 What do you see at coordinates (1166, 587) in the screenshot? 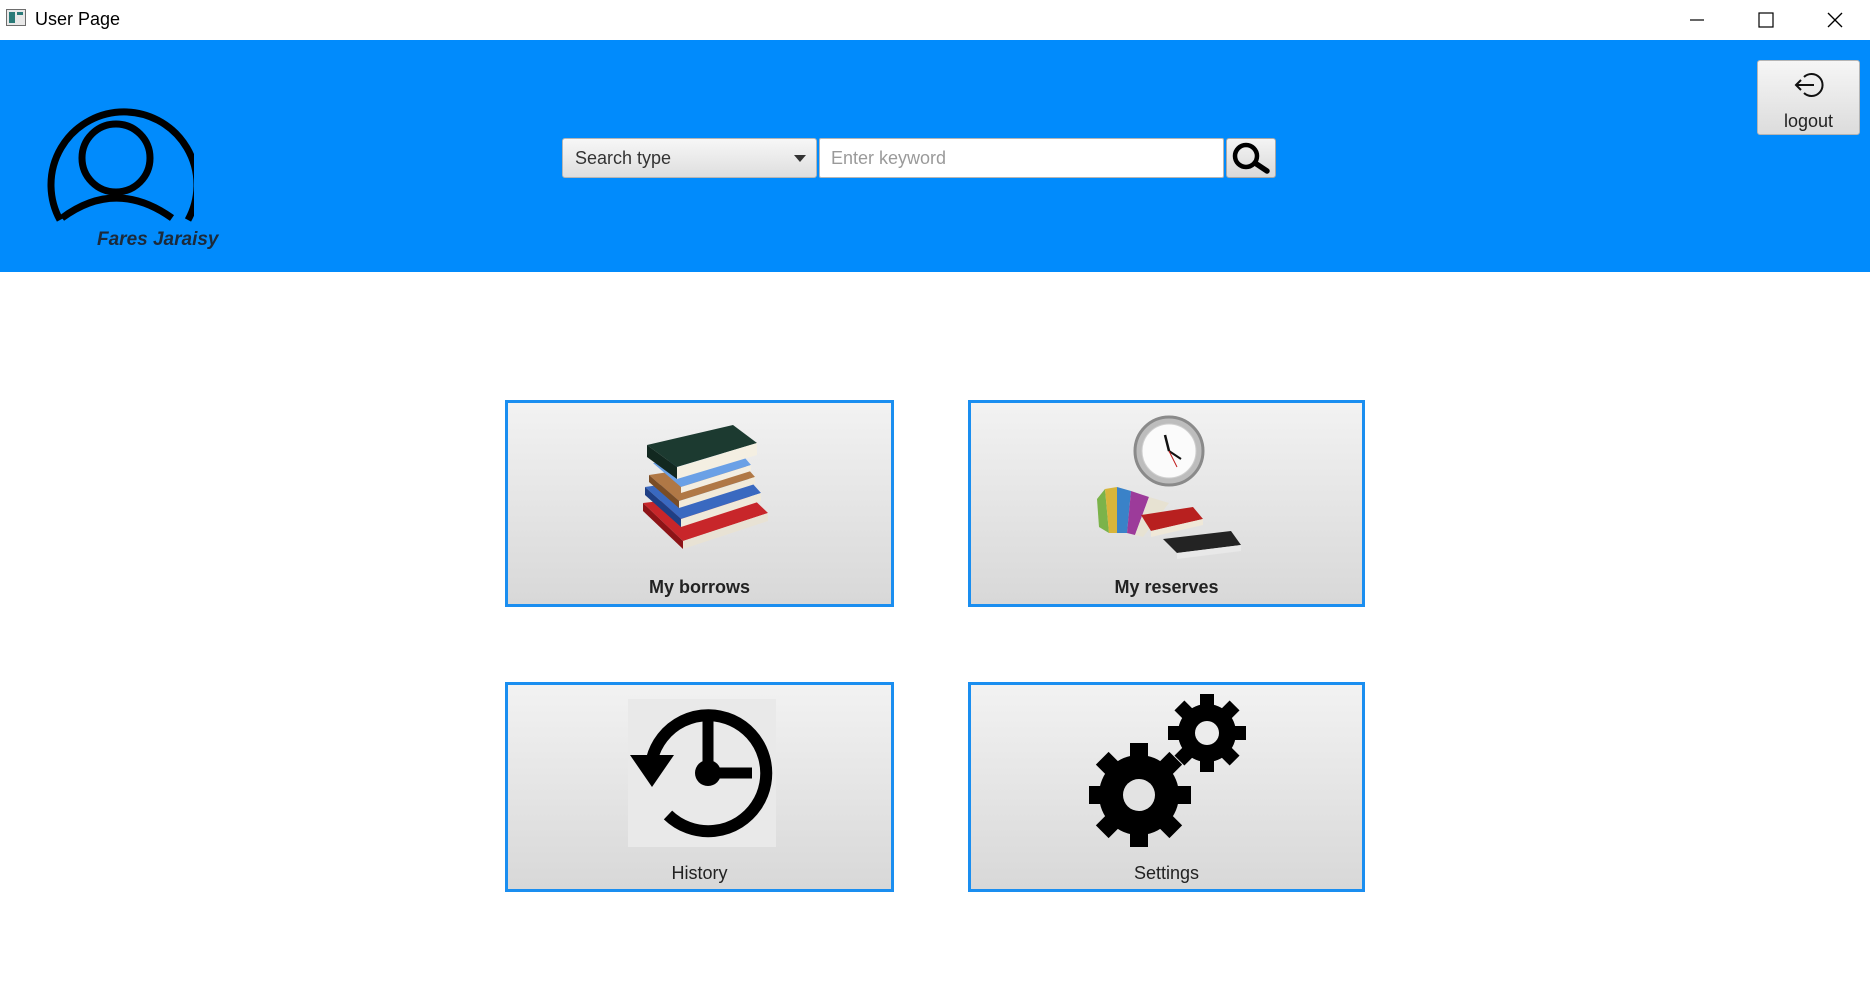
I see `my-reserves-label: My reserves` at bounding box center [1166, 587].